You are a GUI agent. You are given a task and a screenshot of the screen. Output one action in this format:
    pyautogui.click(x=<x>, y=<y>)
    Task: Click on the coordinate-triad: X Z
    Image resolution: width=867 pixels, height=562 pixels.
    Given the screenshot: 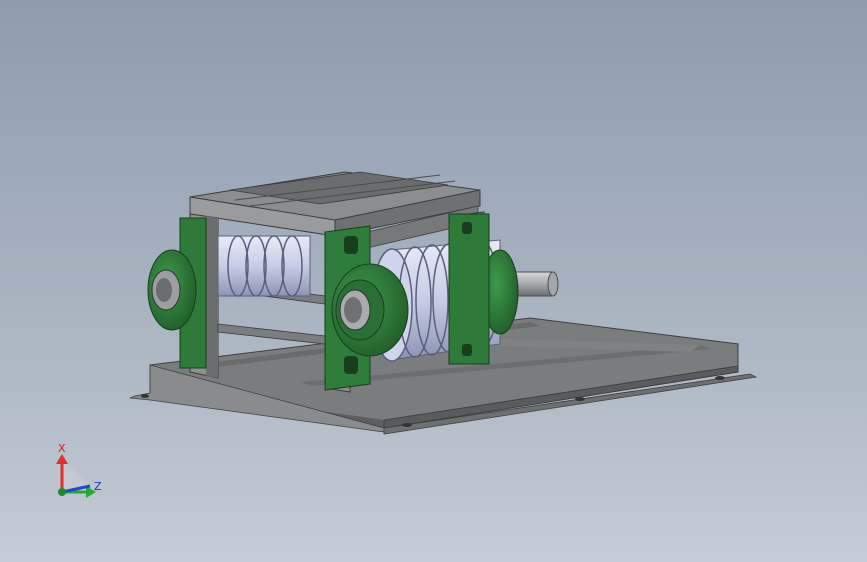 What is the action you would take?
    pyautogui.click(x=79, y=475)
    